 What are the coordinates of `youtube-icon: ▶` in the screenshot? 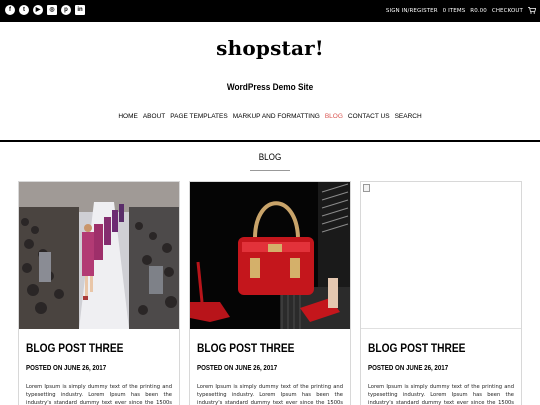 It's located at (38, 10).